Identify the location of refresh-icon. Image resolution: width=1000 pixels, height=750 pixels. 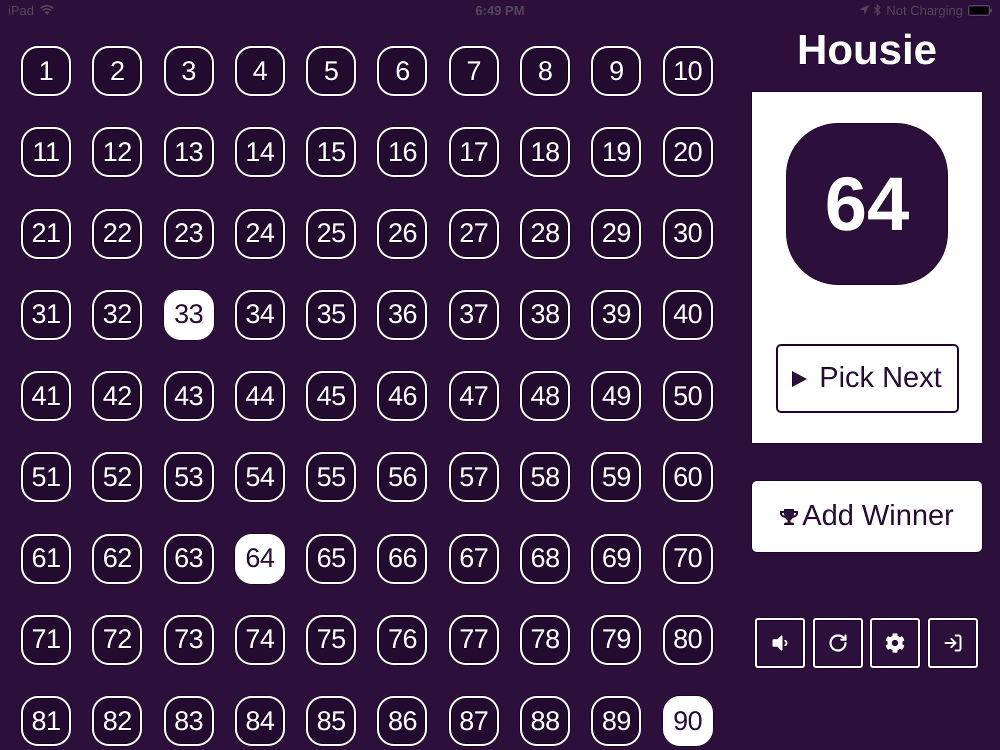
(838, 643).